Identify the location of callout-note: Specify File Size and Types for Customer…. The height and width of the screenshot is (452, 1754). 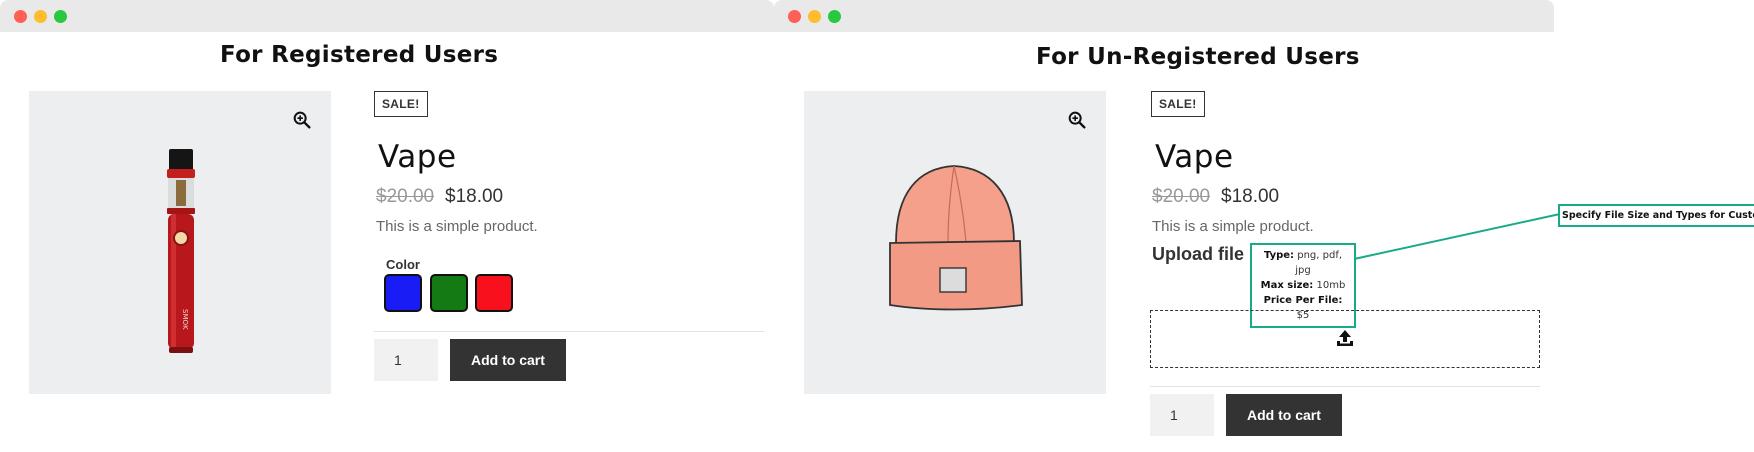
(1656, 215).